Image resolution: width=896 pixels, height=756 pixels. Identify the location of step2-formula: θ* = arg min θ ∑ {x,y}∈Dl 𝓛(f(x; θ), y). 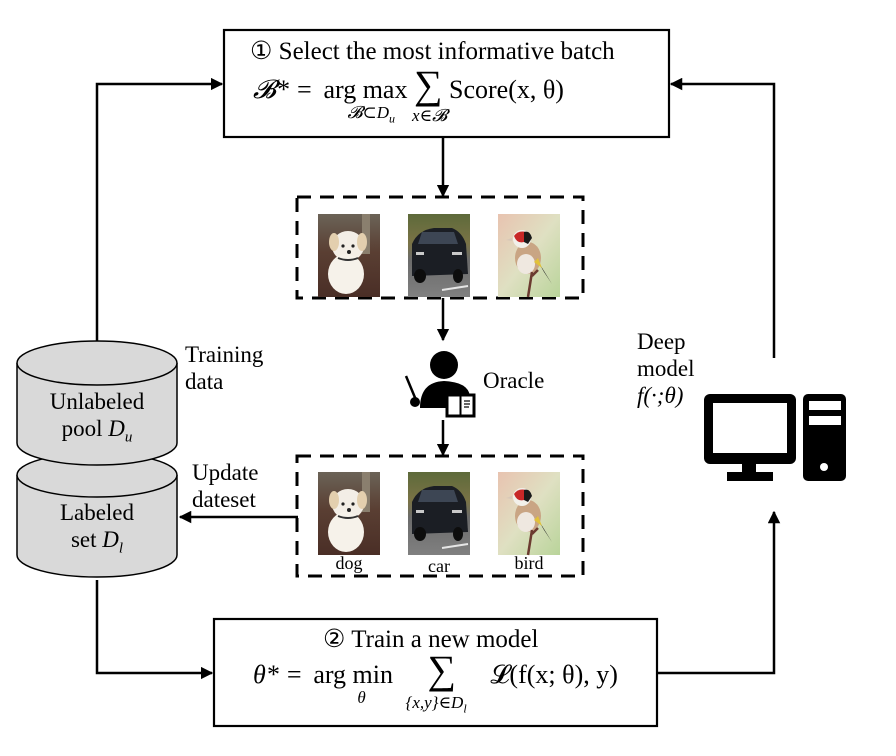
(435, 683).